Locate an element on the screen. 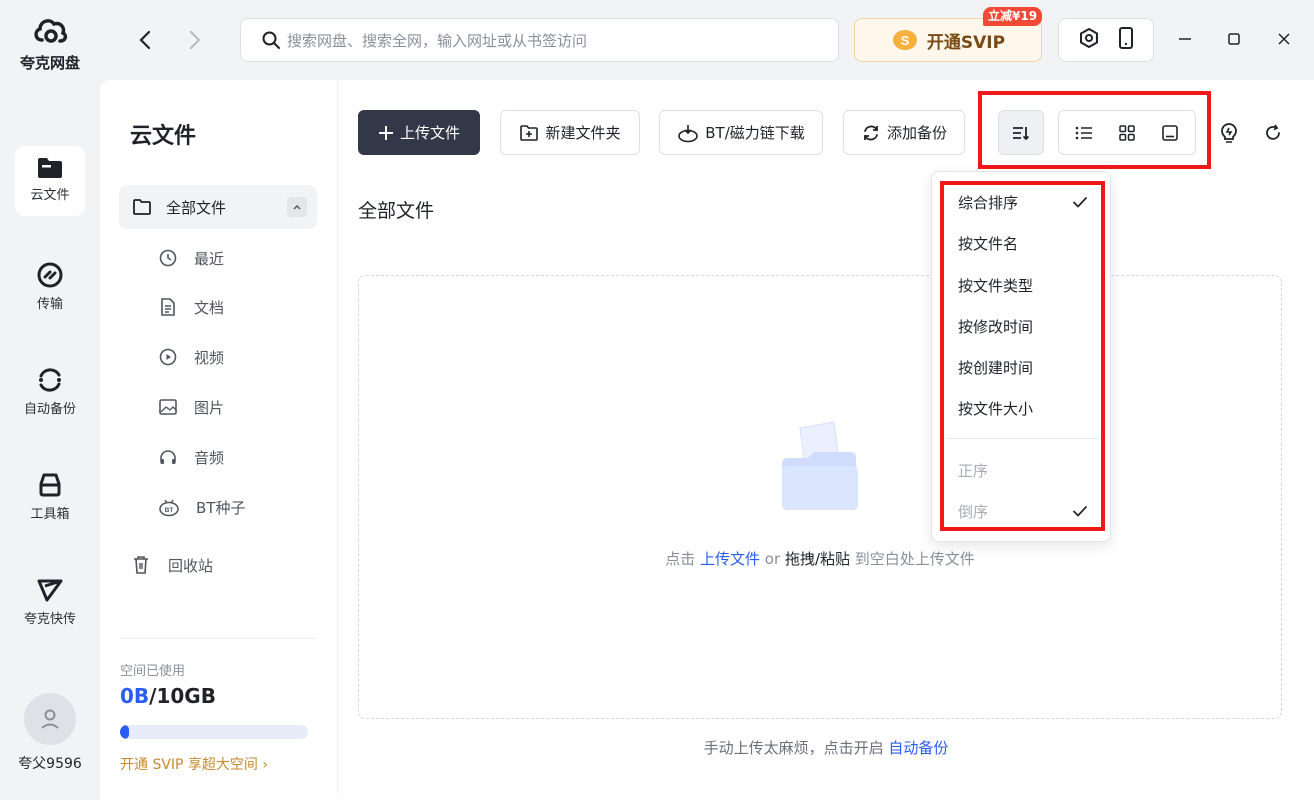 The height and width of the screenshot is (800, 1314). svip-discount-badge: 立减¥19 is located at coordinates (1013, 16).